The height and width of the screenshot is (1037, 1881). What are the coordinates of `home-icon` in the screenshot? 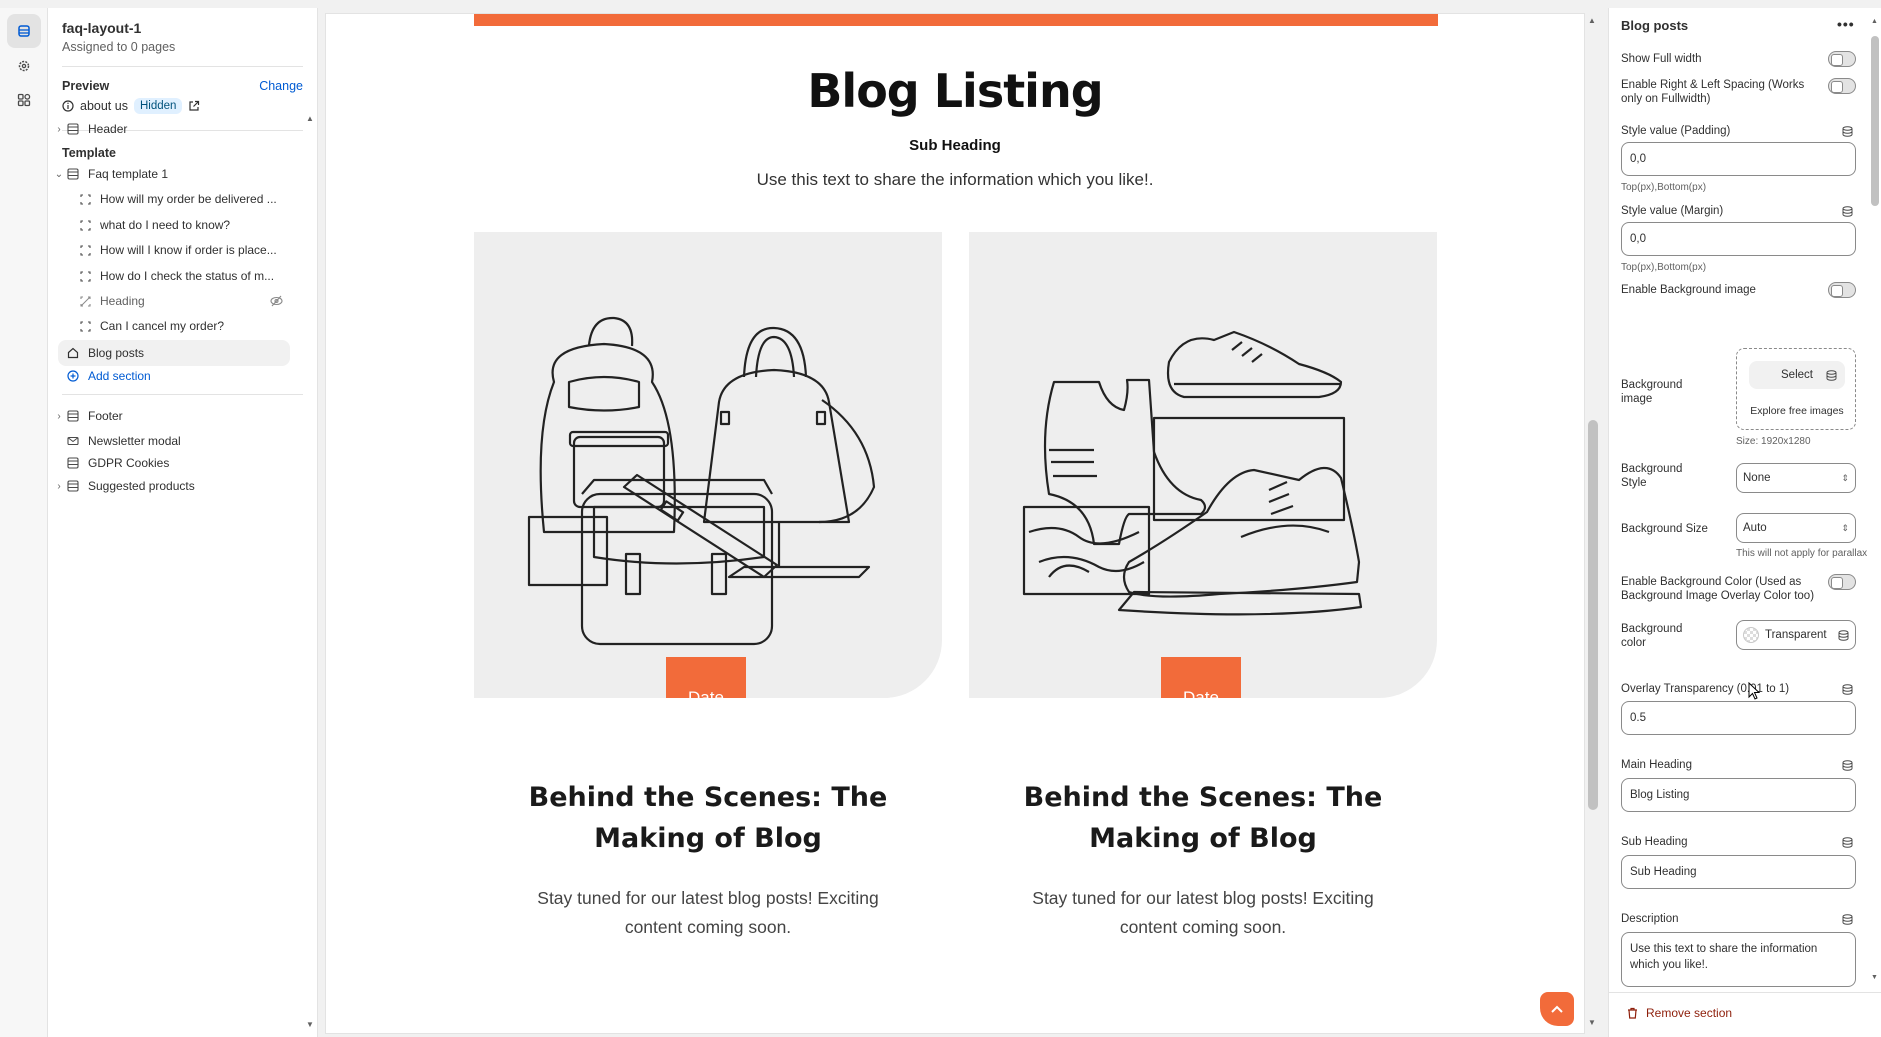 It's located at (73, 353).